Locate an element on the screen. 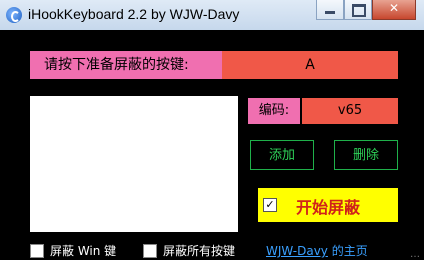 This screenshot has width=424, height=260. block-all-option: 屏蔽所有按键 is located at coordinates (189, 250).